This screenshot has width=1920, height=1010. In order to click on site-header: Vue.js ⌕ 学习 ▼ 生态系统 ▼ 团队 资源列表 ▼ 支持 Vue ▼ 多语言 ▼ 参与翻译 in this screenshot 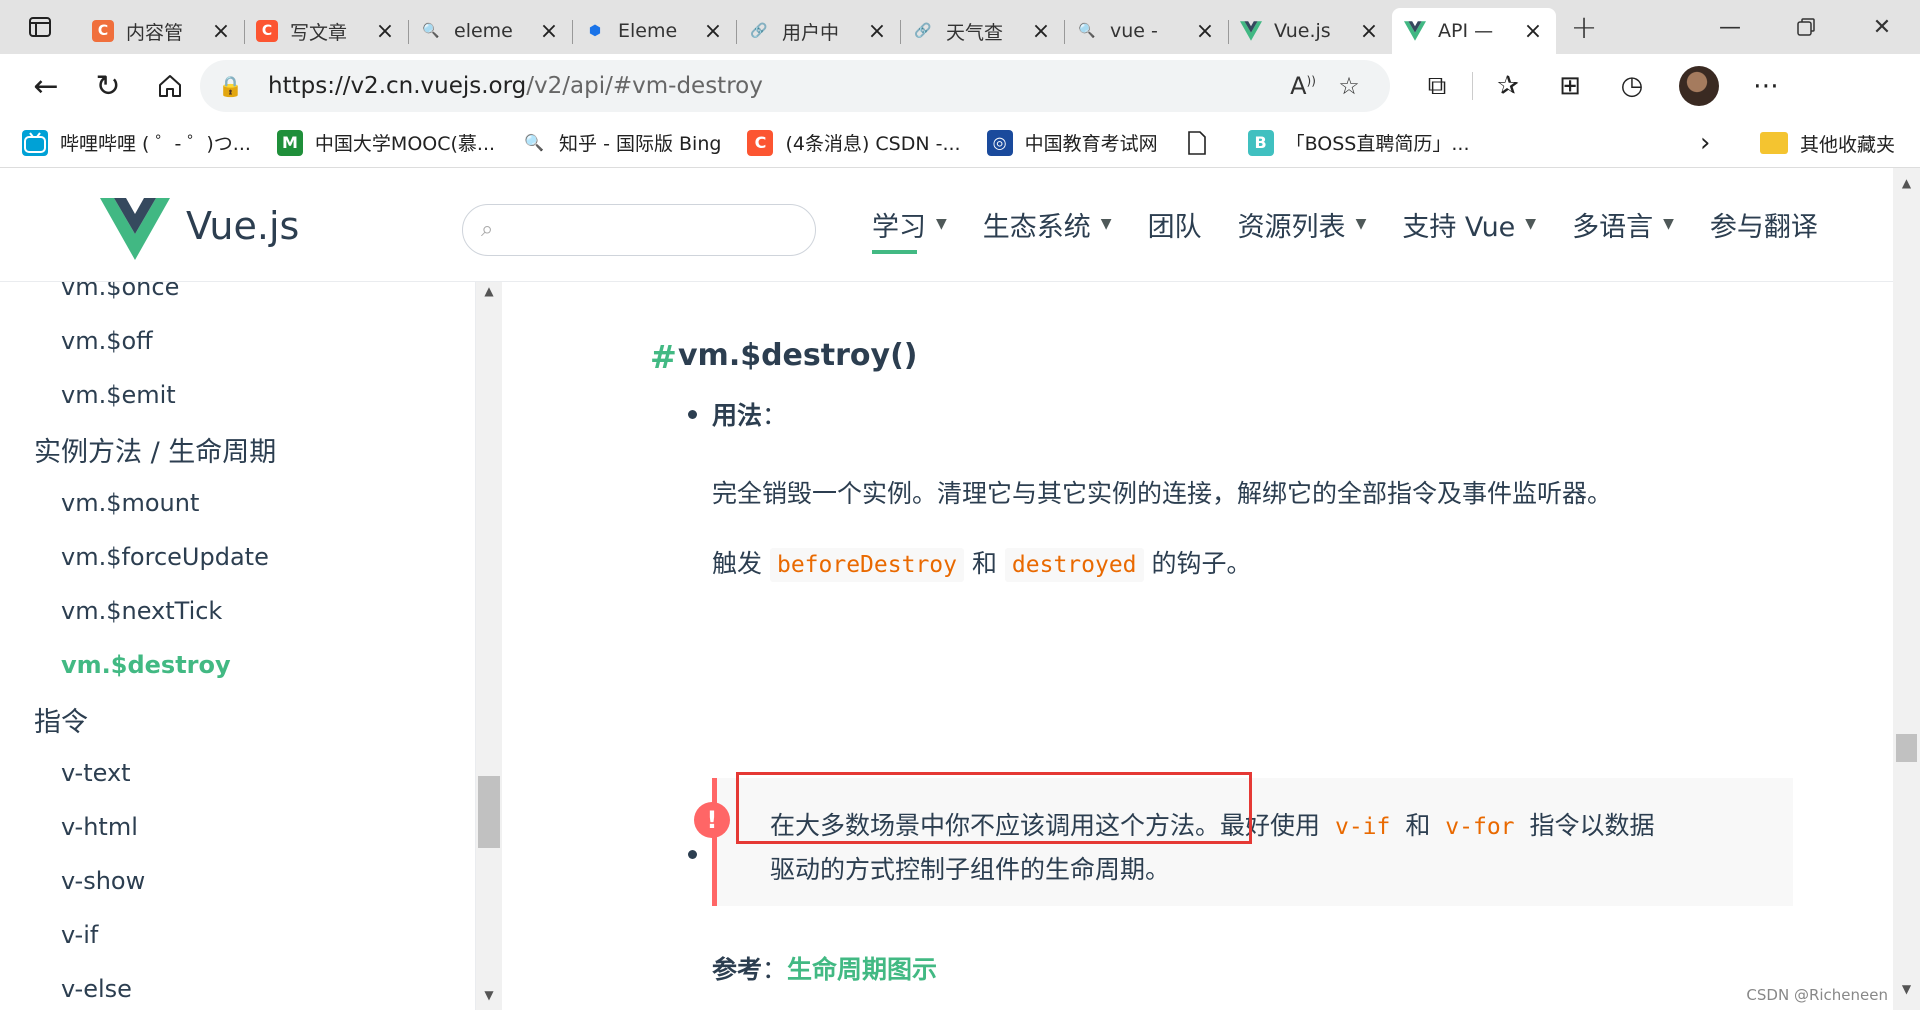, I will do `click(946, 225)`.